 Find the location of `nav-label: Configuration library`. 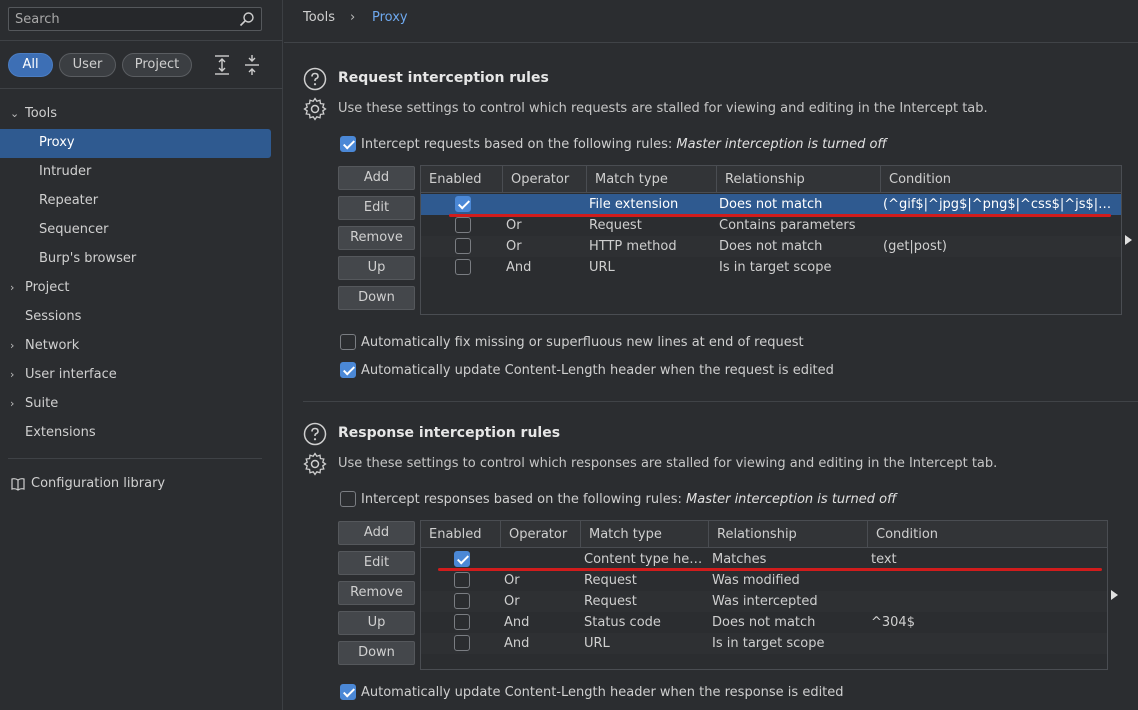

nav-label: Configuration library is located at coordinates (98, 483).